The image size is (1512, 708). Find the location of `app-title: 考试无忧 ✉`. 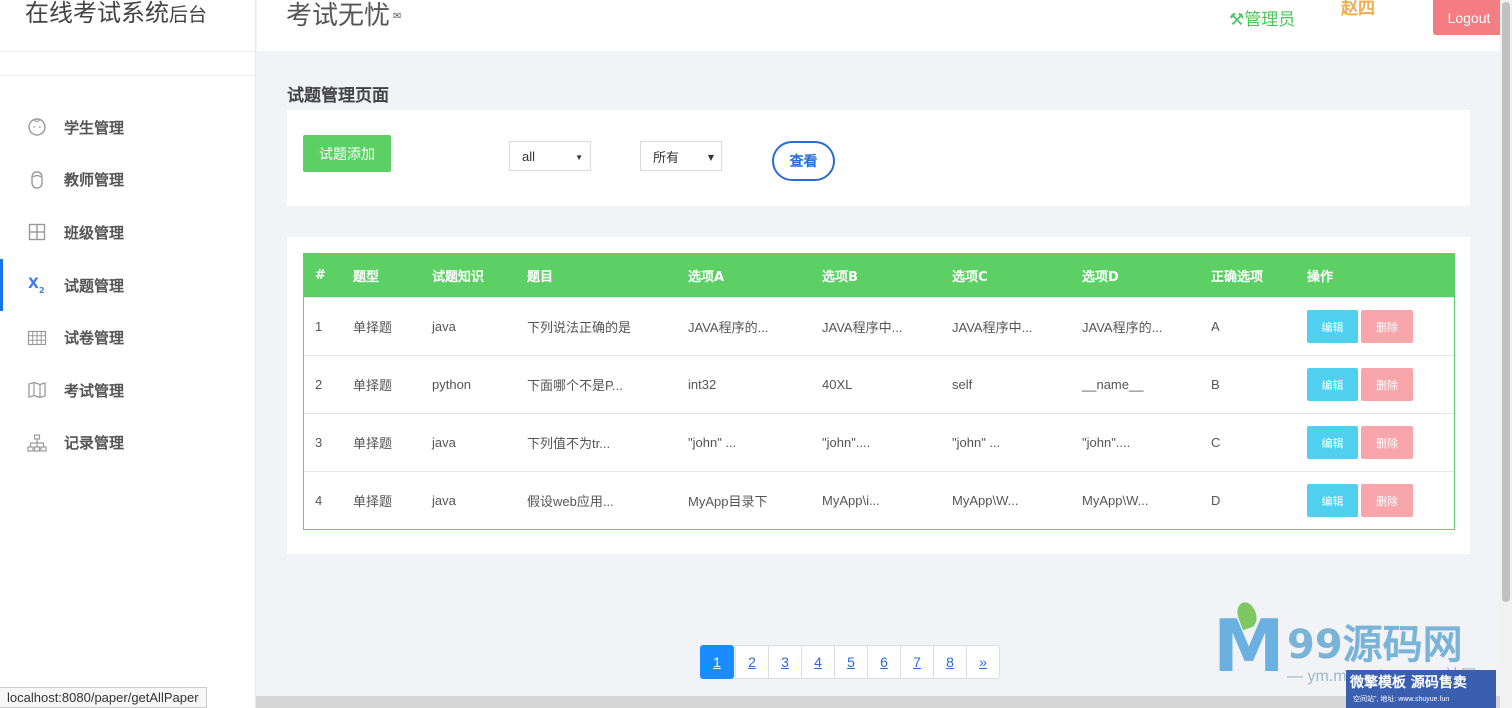

app-title: 考试无忧 ✉ is located at coordinates (343, 16).